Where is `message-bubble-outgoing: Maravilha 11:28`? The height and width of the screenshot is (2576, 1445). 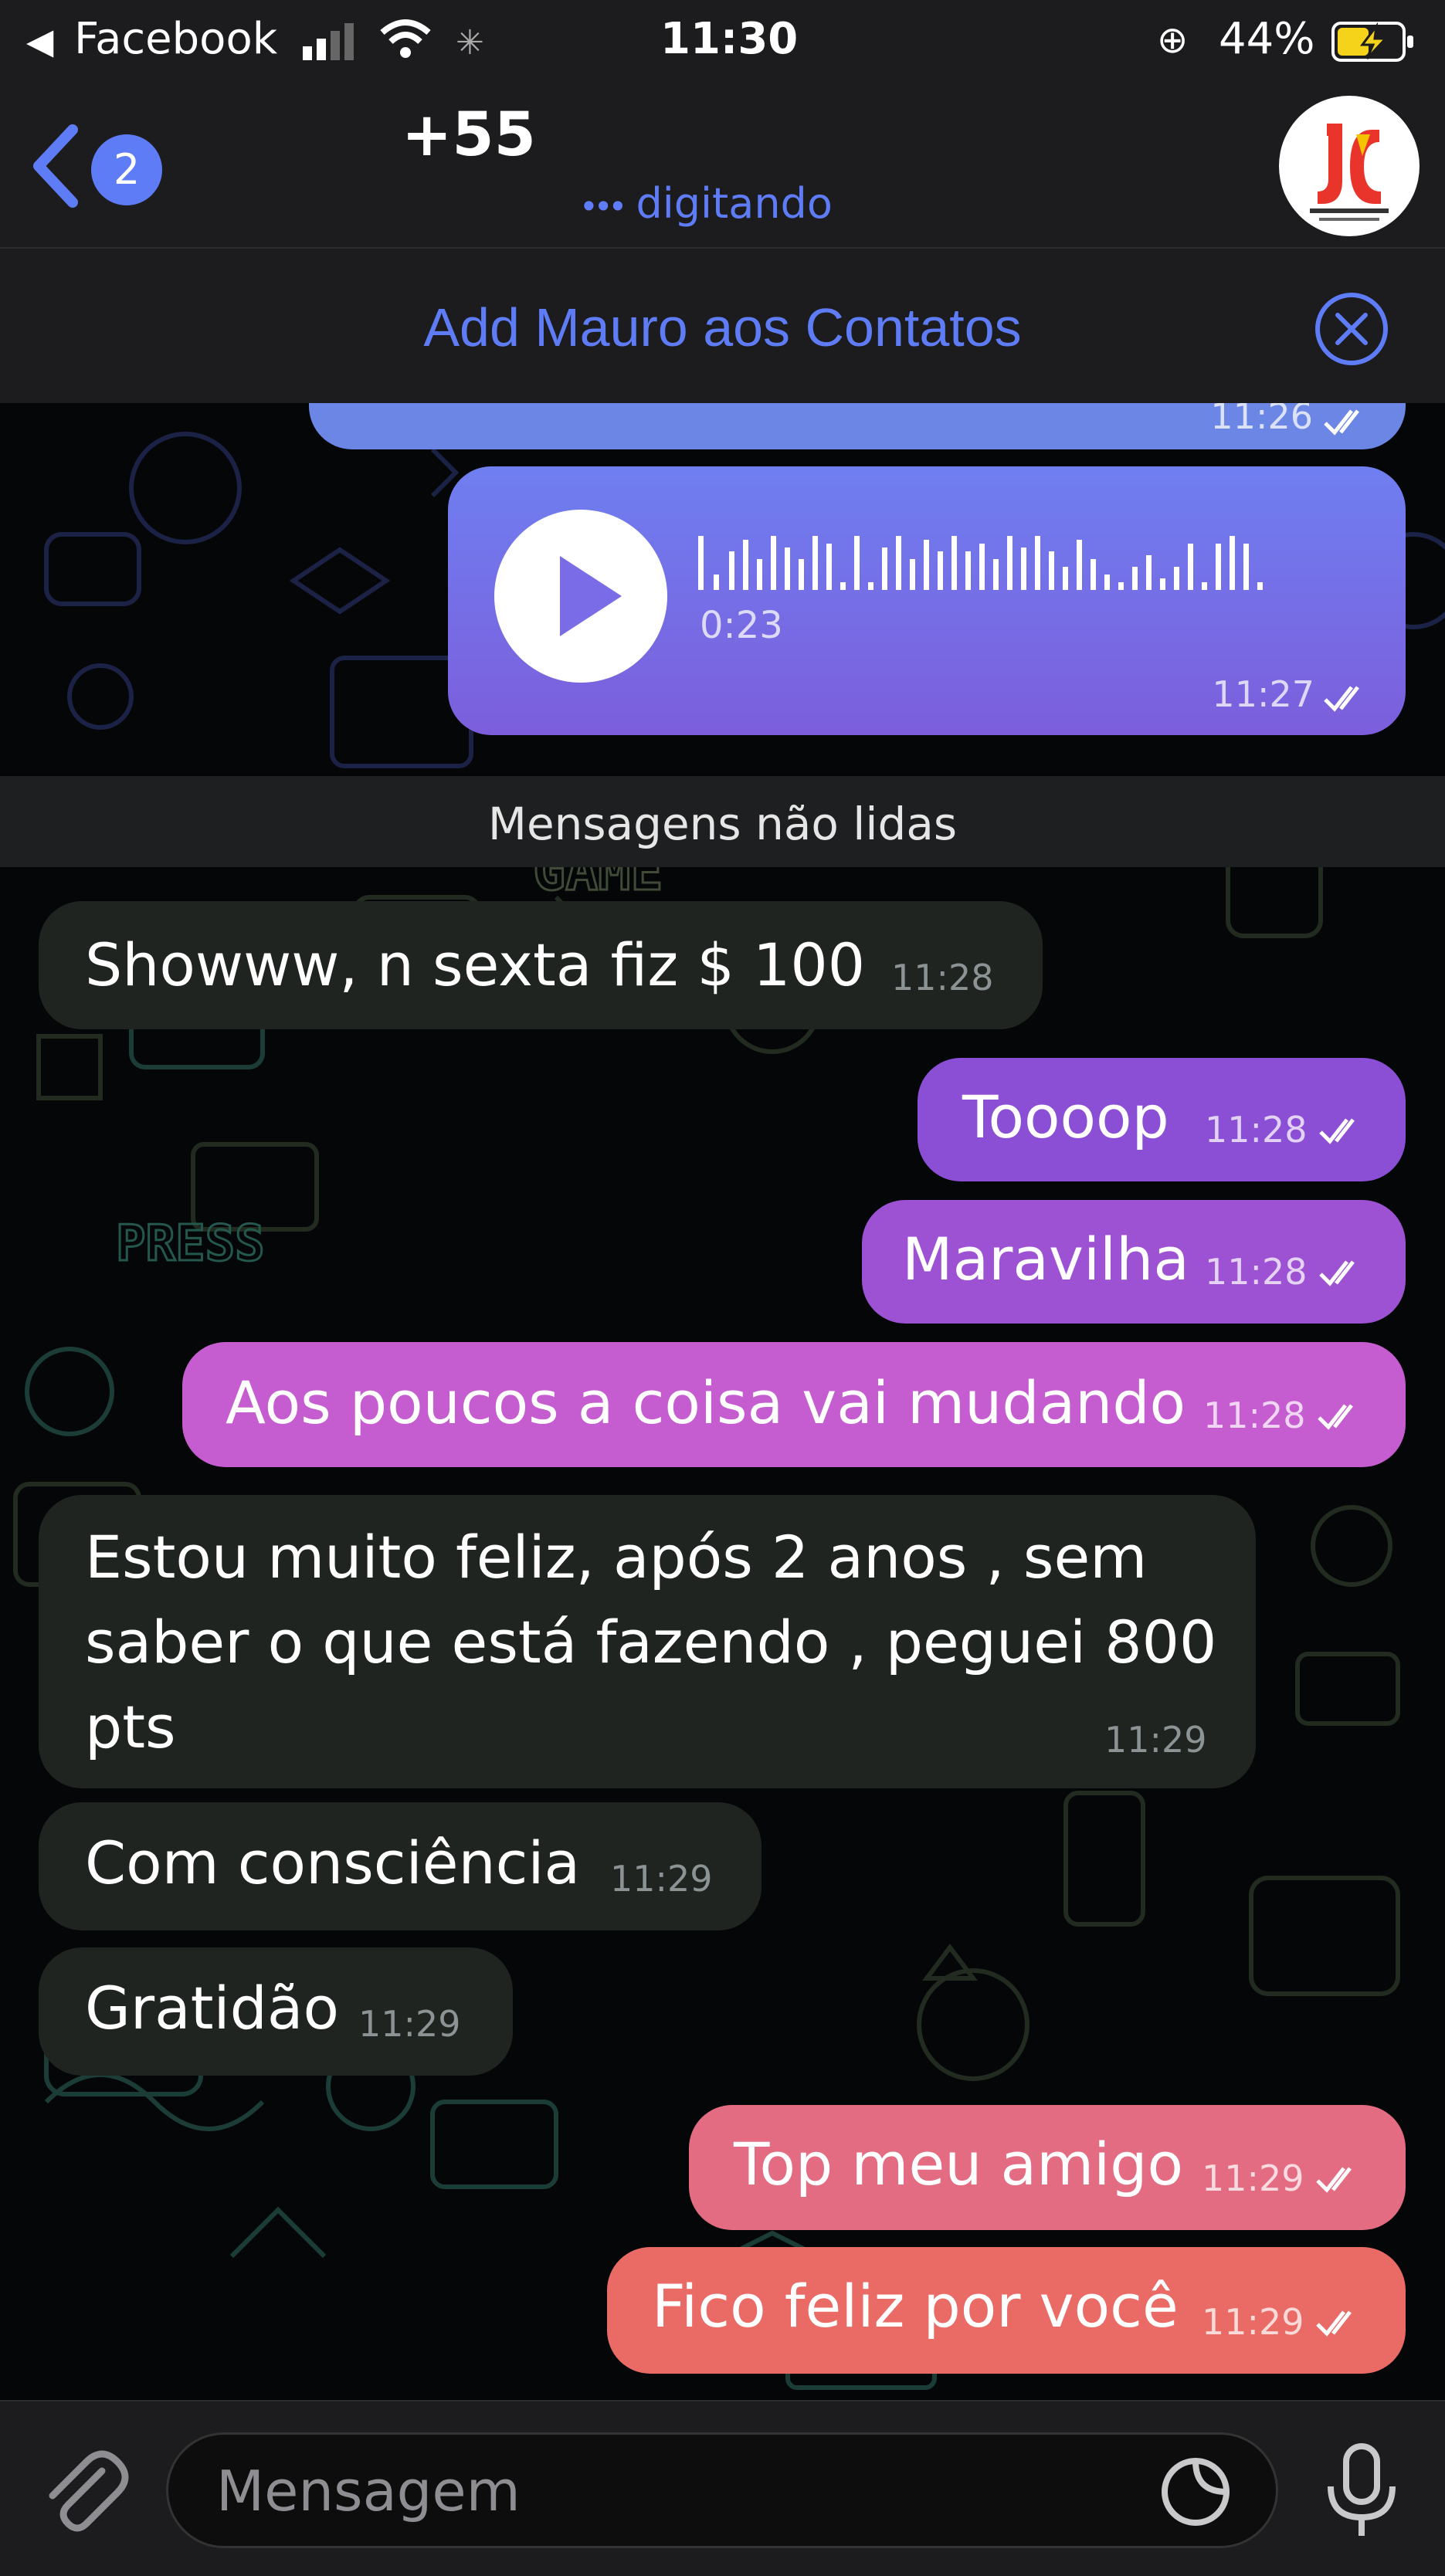
message-bubble-outgoing: Maravilha 11:28 is located at coordinates (1134, 1262).